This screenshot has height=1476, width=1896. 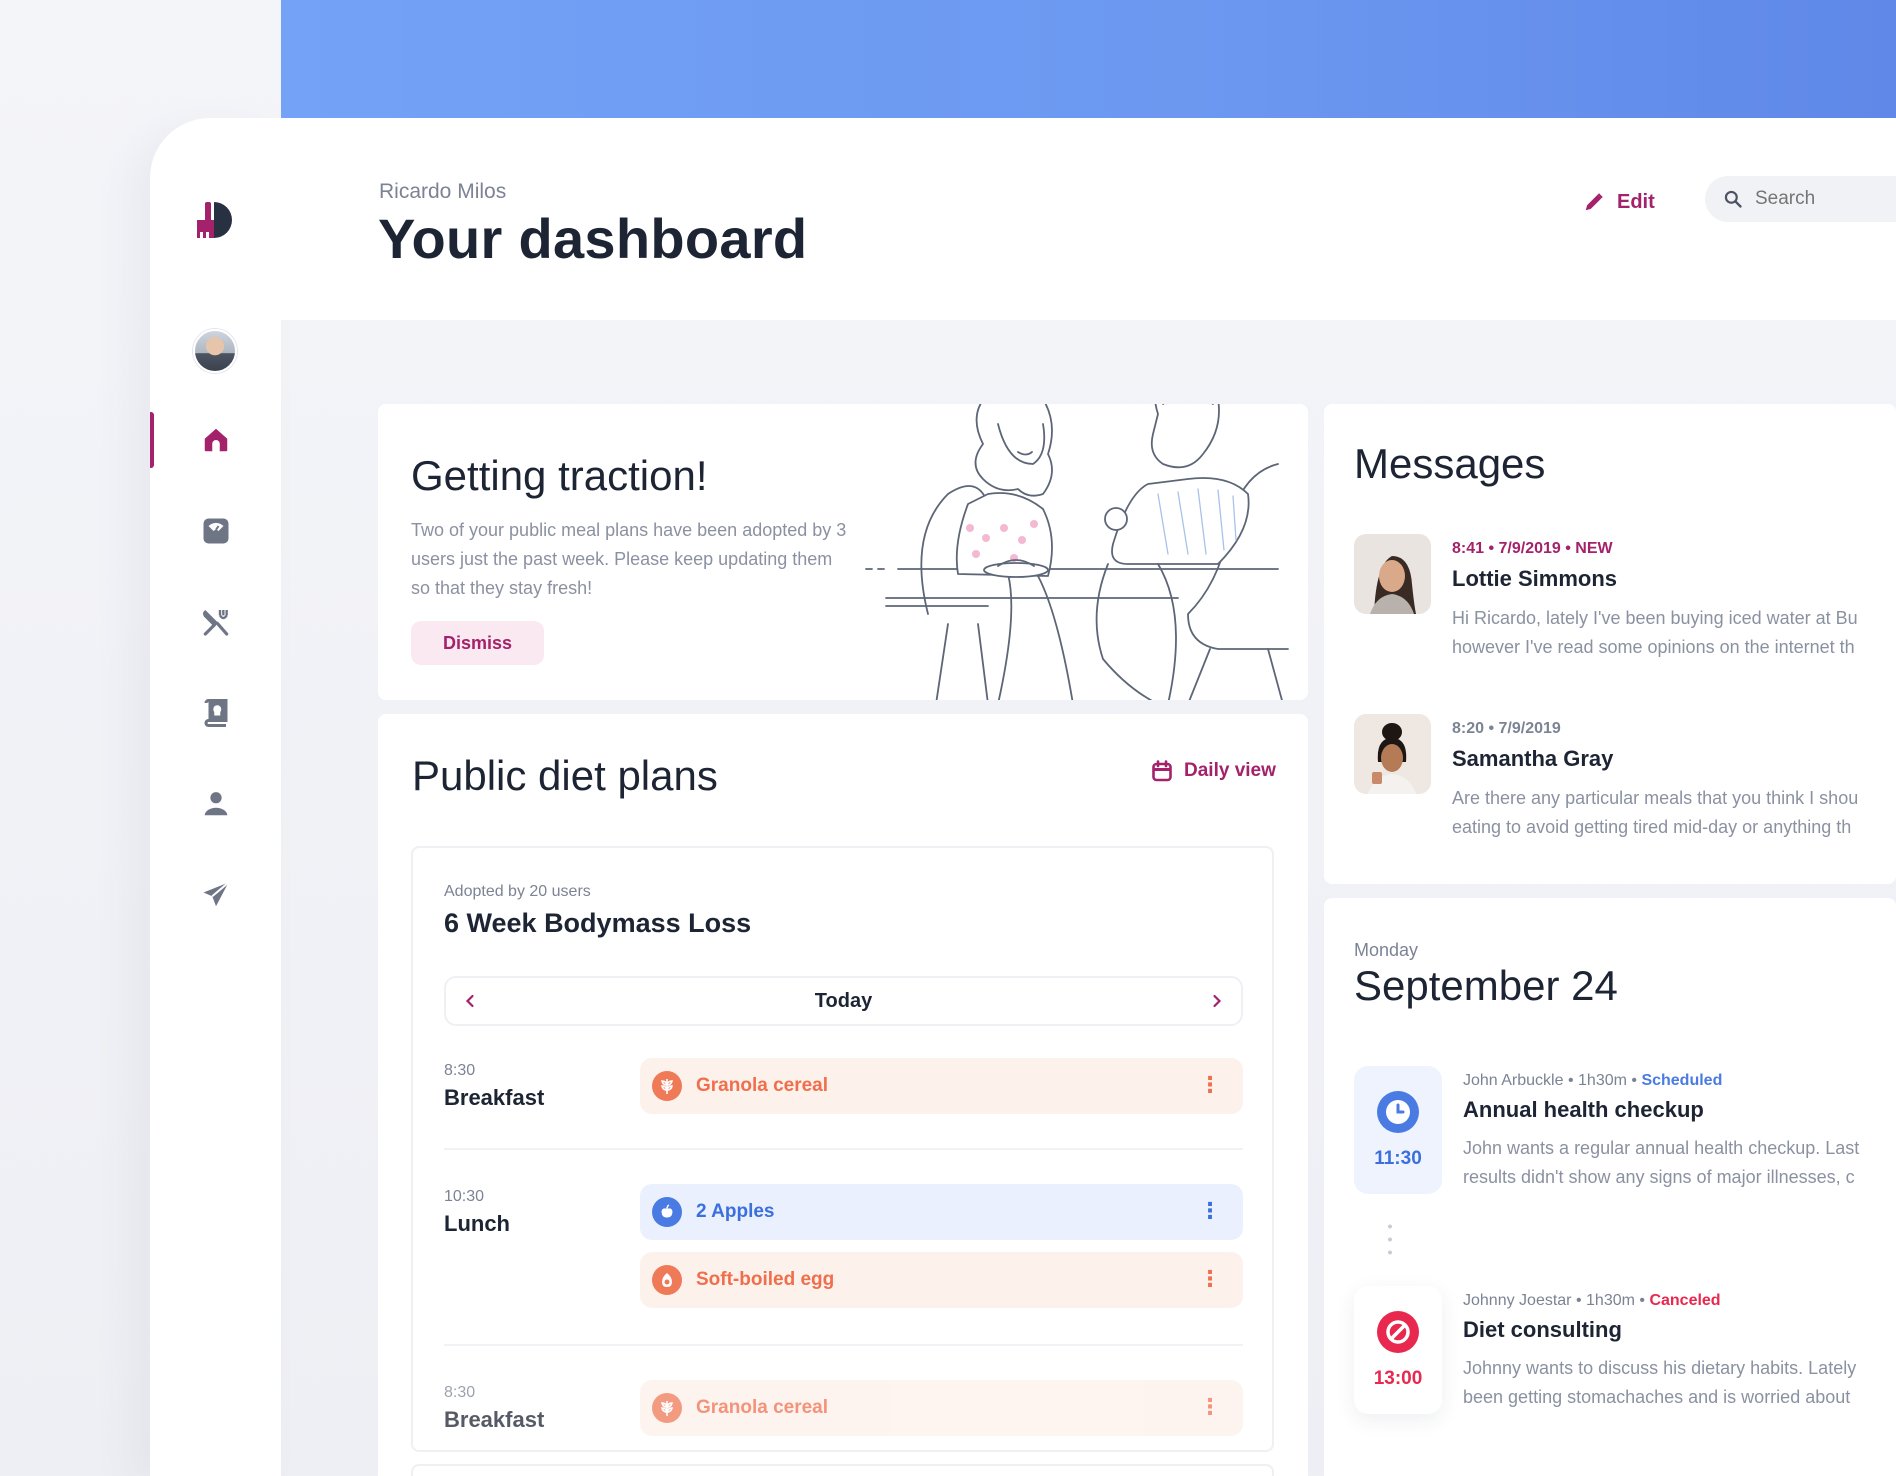 What do you see at coordinates (1532, 548) in the screenshot?
I see `message-meta: 8:41 • 7/9/2019 • NEW` at bounding box center [1532, 548].